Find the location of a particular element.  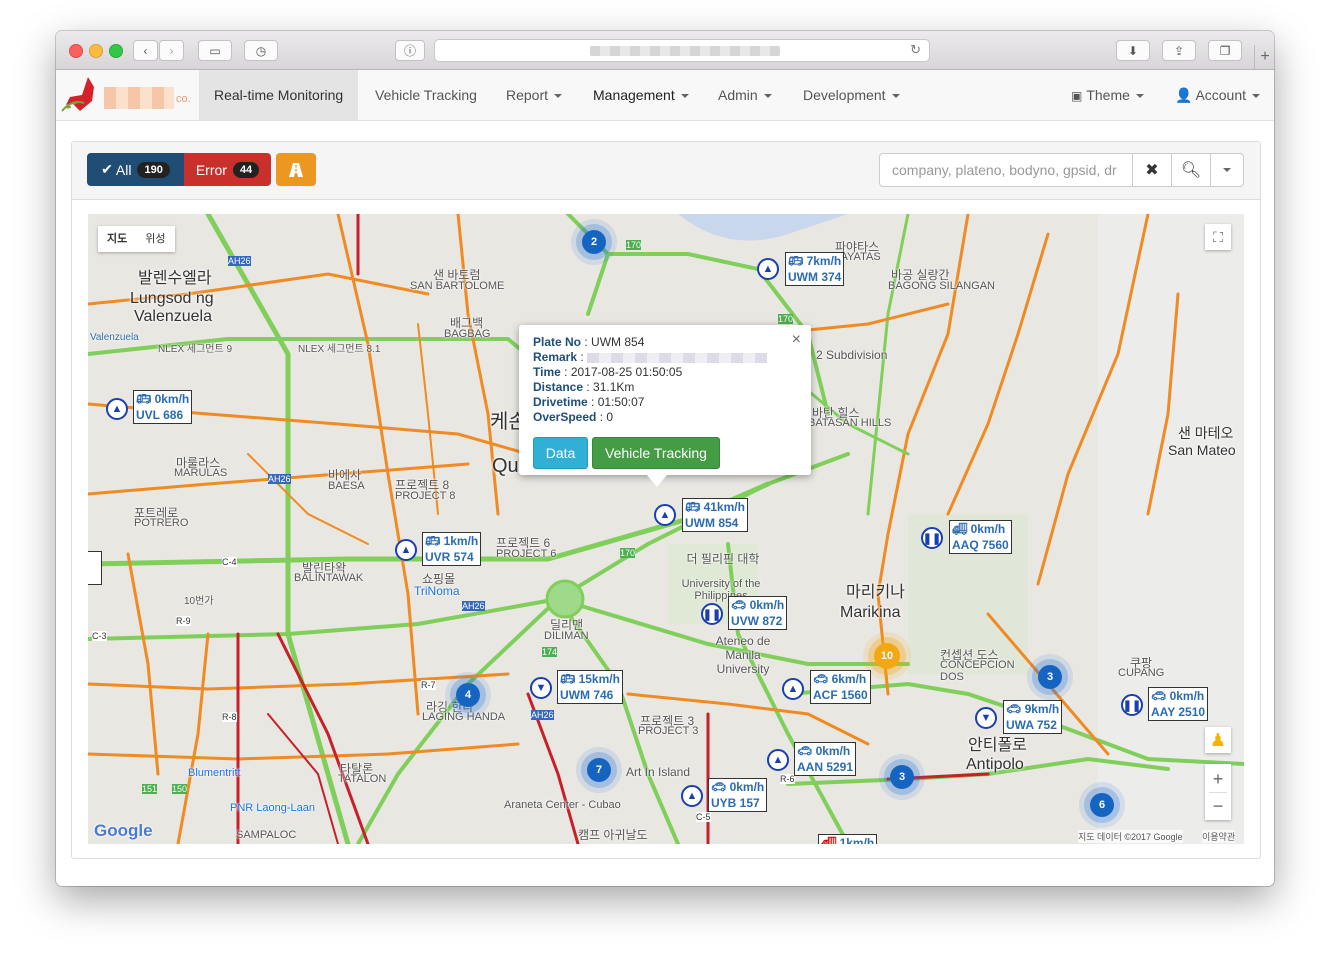

popup-vehicle-tracking-button: Vehicle Tracking is located at coordinates (656, 453).